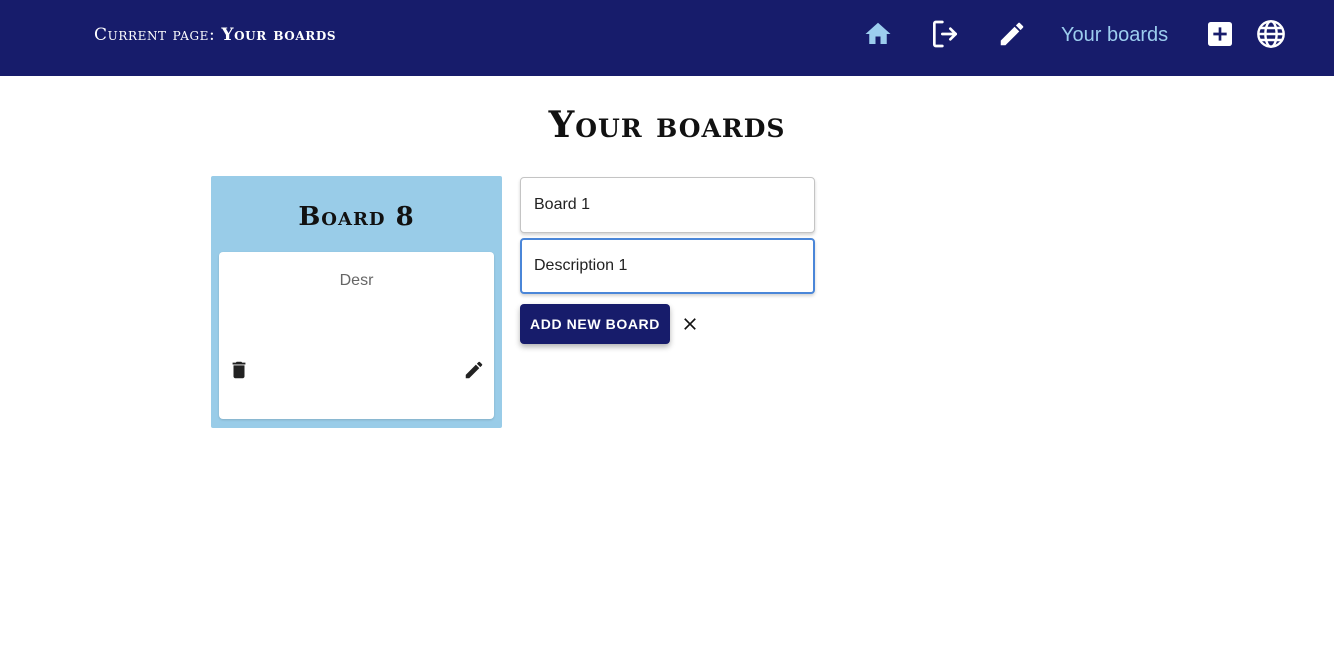 This screenshot has height=646, width=1334. Describe the element at coordinates (1220, 34) in the screenshot. I see `add-box-icon` at that location.